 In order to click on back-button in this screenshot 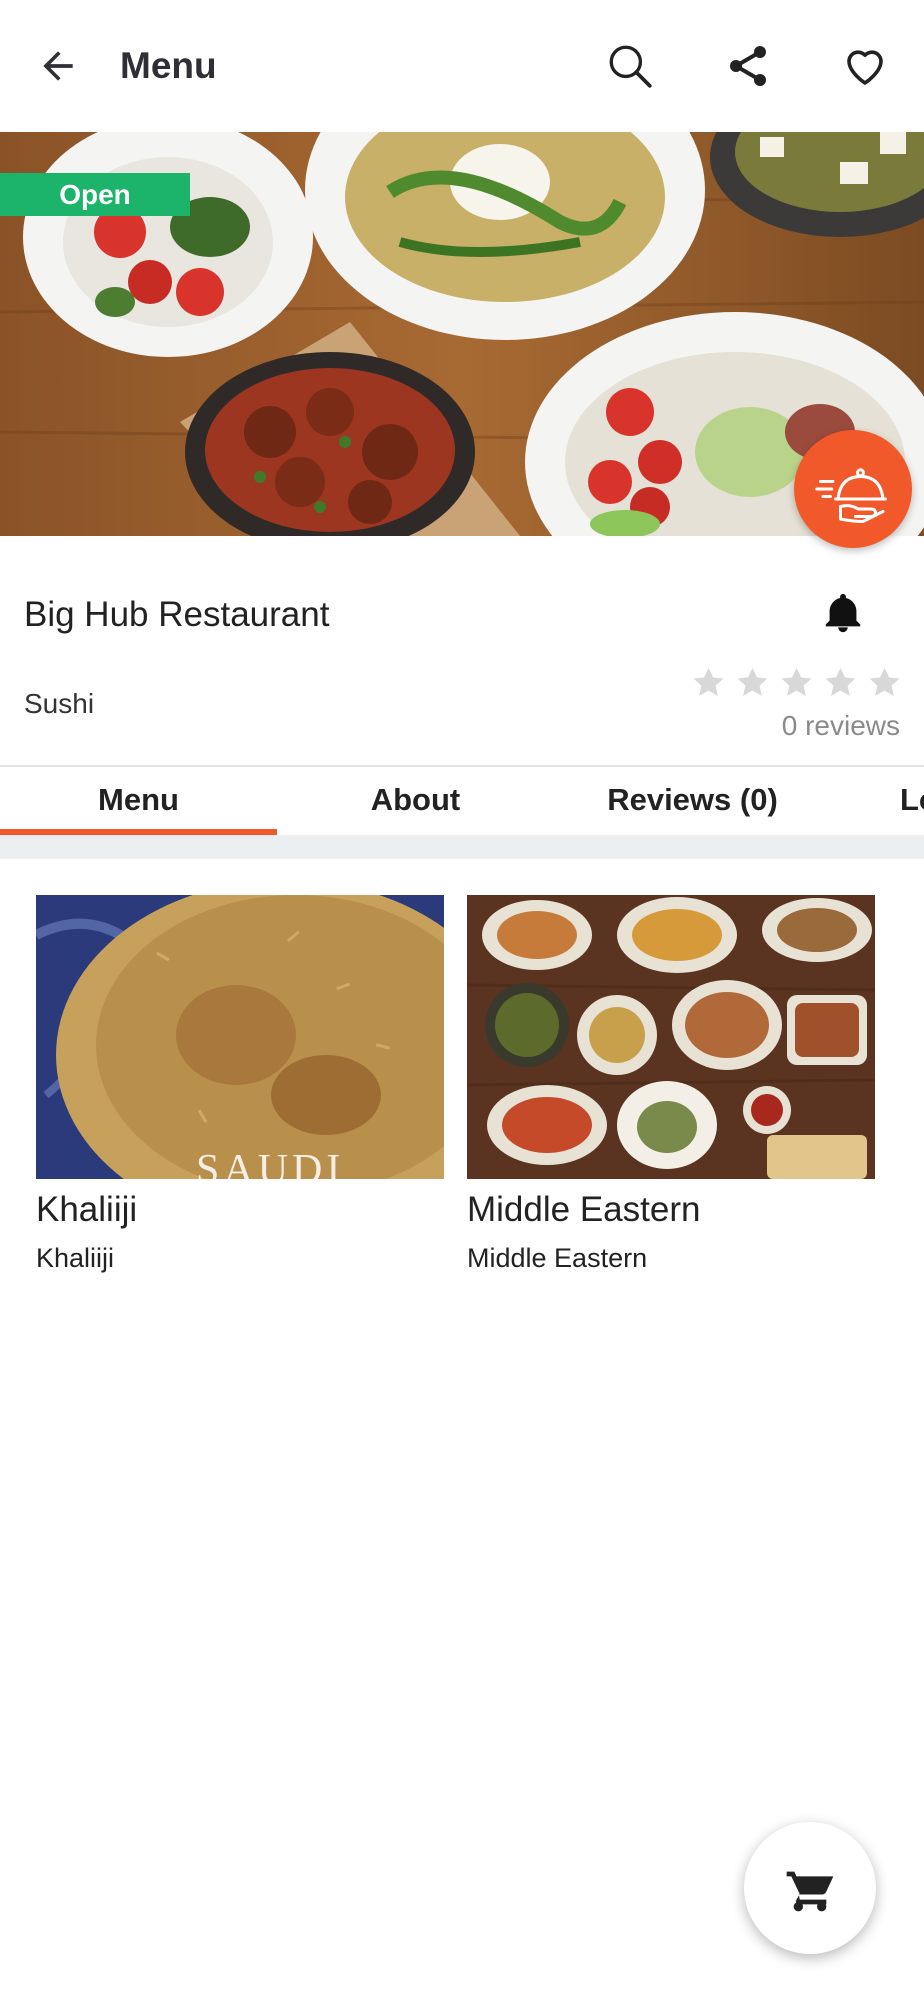, I will do `click(58, 66)`.